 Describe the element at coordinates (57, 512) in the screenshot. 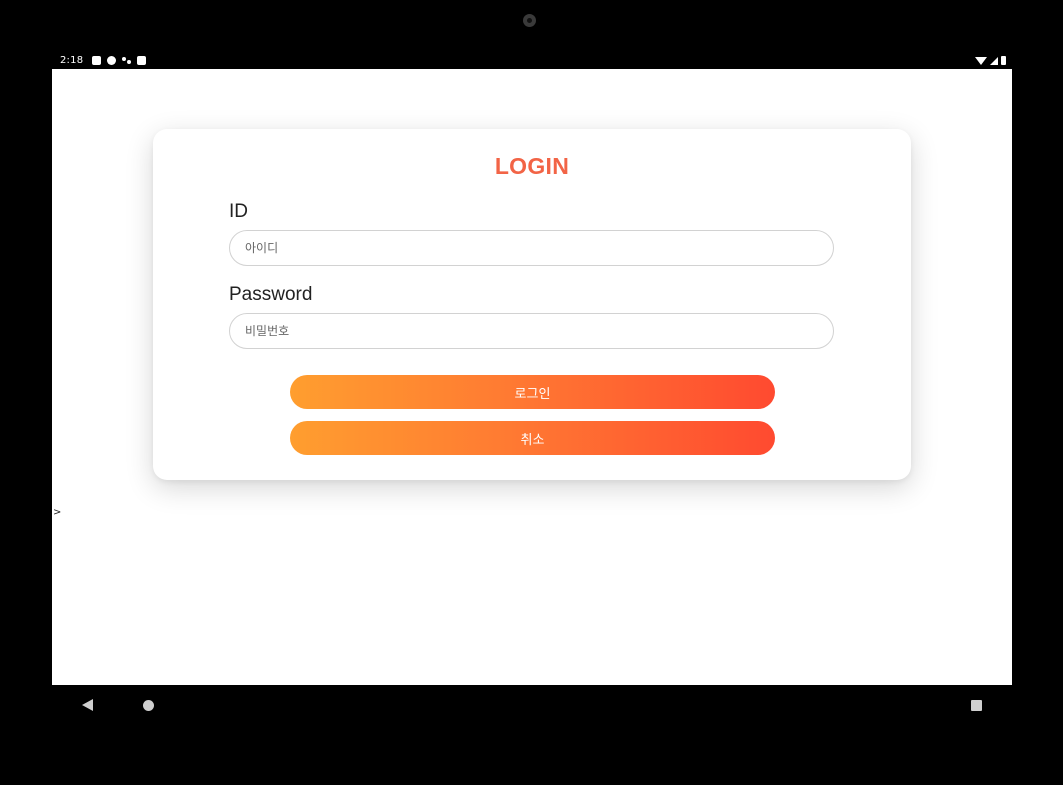

I see `stray-text: >` at that location.